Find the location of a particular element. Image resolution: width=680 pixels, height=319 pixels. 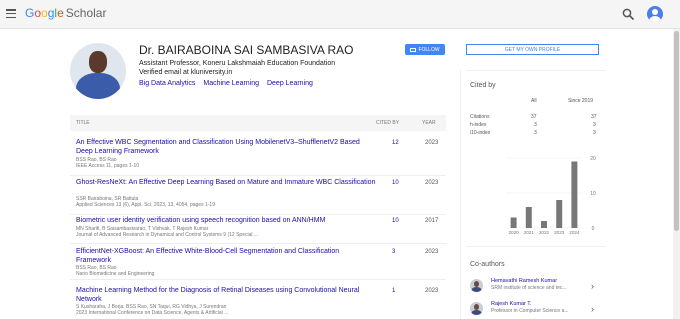

year-column-header: YEAR is located at coordinates (429, 123).